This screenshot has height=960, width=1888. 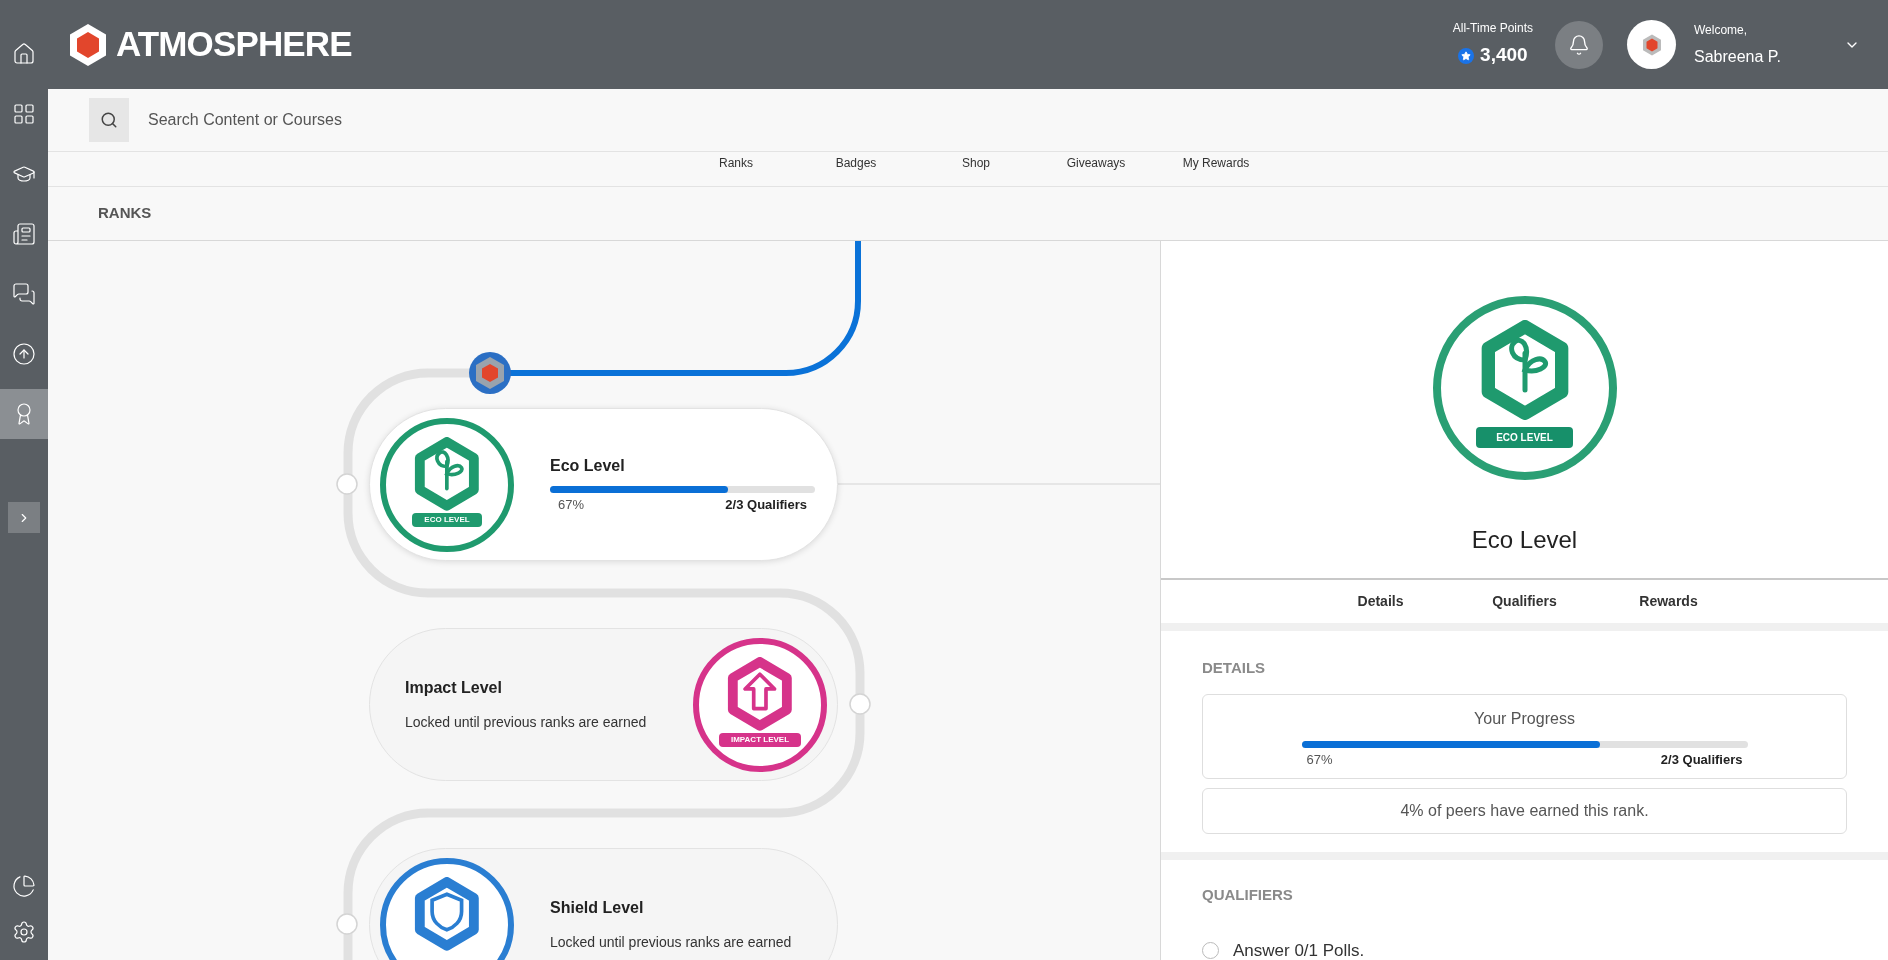 I want to click on section-heading: QUALIFIERS, so click(x=1248, y=894).